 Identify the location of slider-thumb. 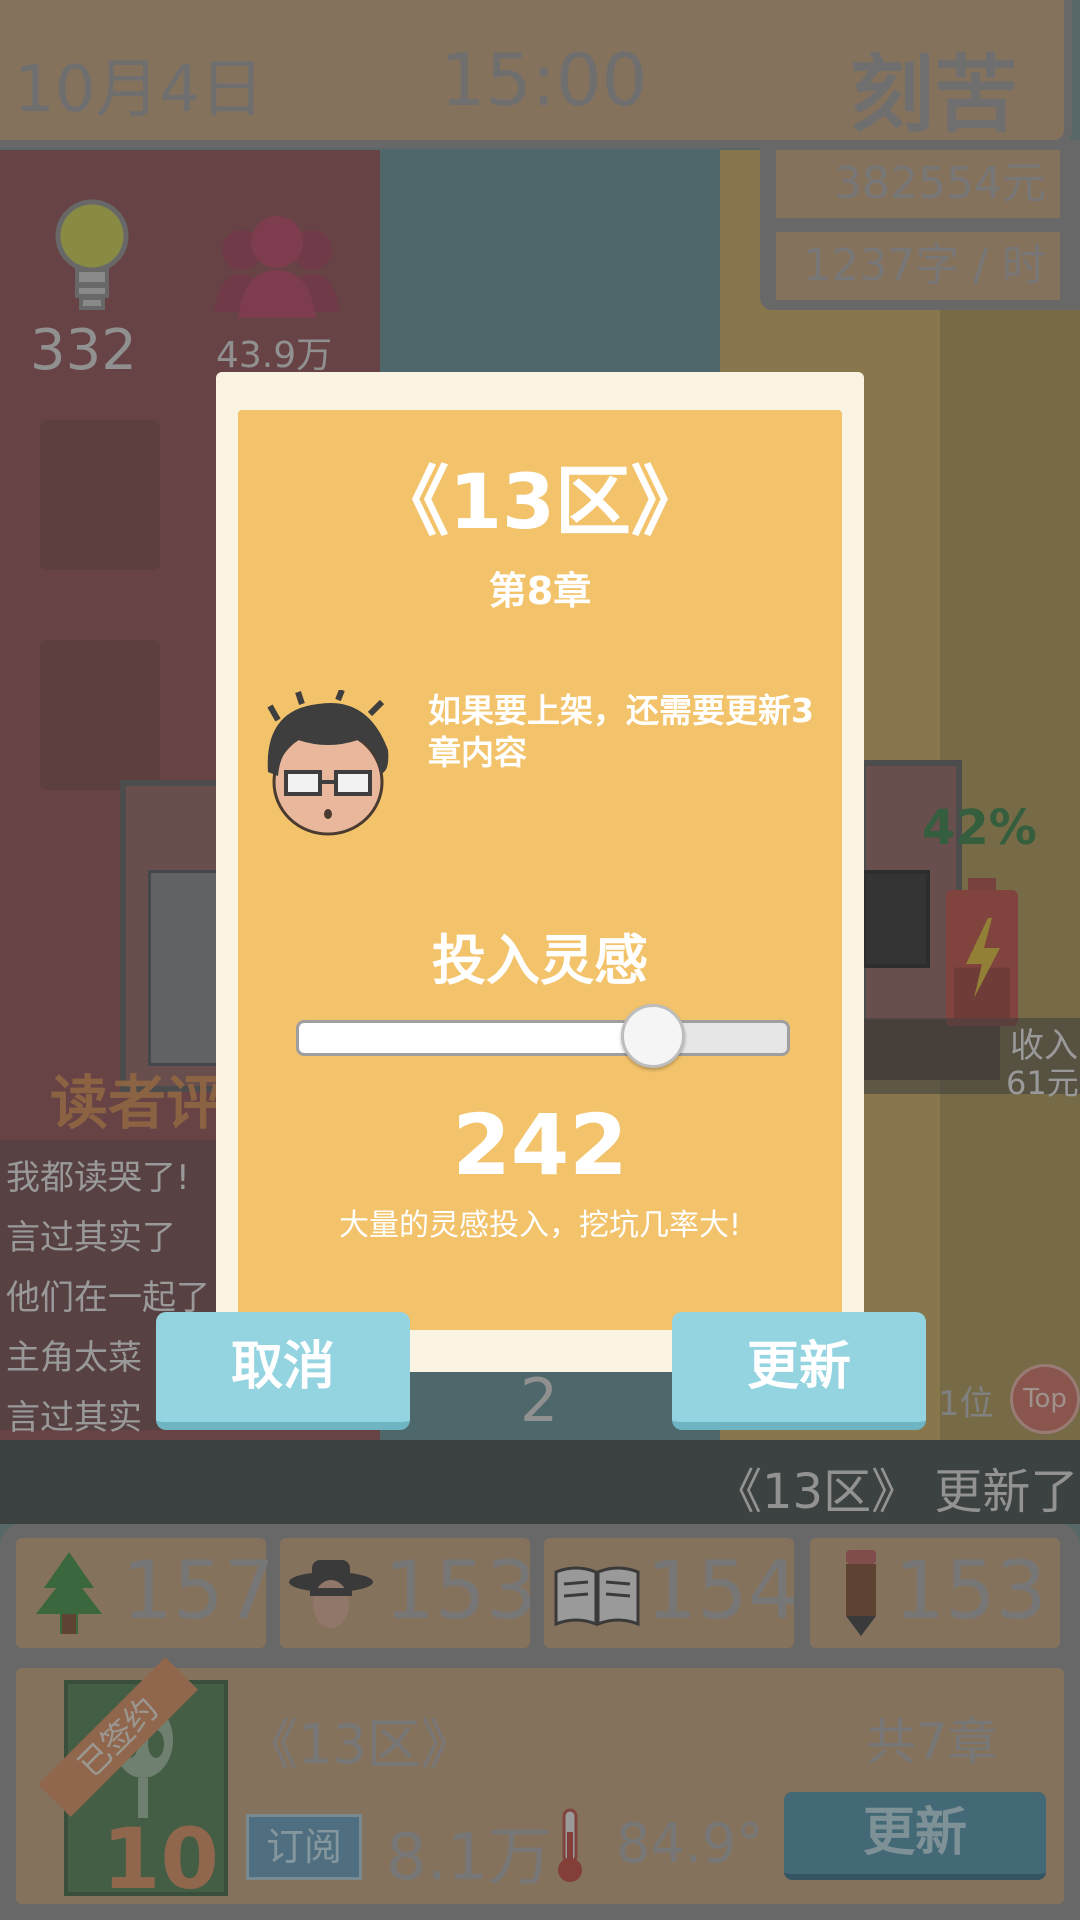
(653, 1036).